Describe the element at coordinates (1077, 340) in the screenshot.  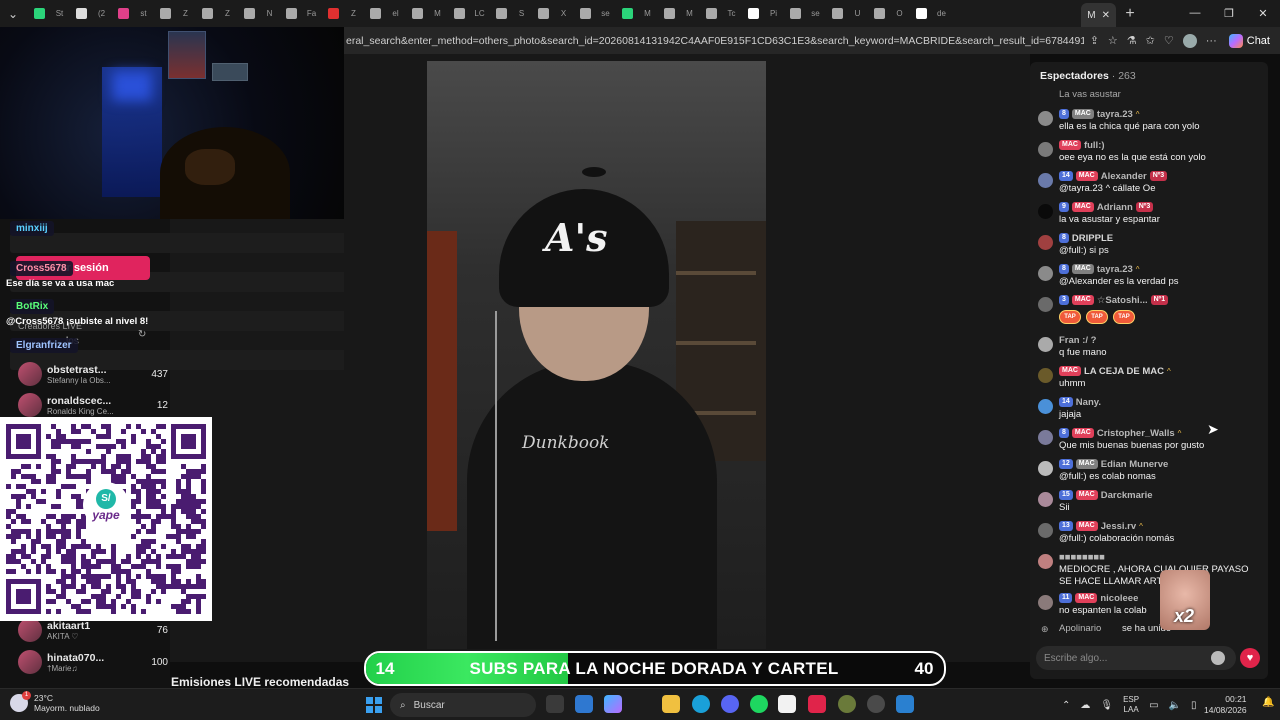
I see `chat-username: Fran :/ ?` at that location.